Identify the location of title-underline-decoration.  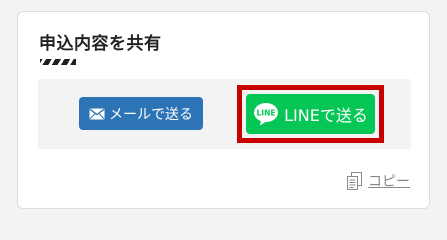
(58, 62).